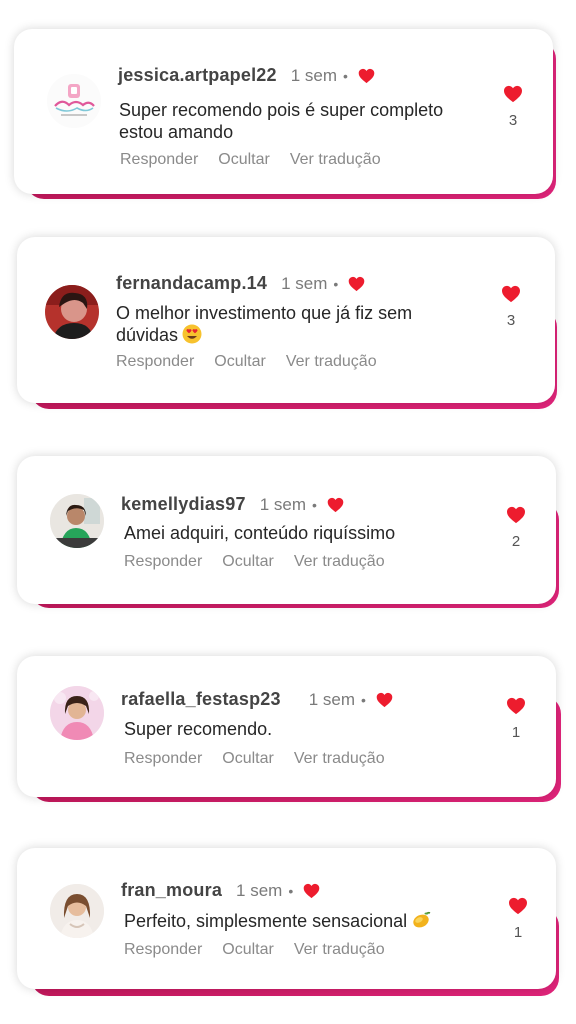 The image size is (576, 1024). What do you see at coordinates (516, 541) in the screenshot?
I see `like-count: 2` at bounding box center [516, 541].